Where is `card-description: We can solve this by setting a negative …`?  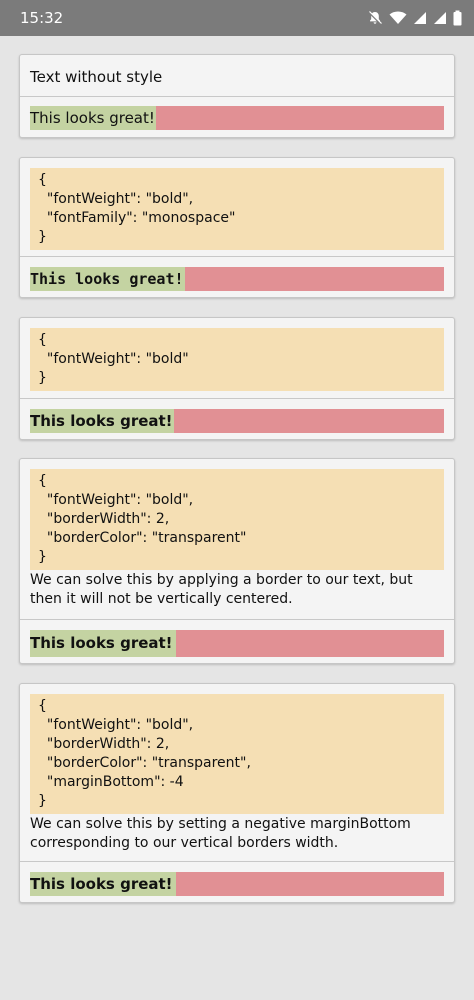
card-description: We can solve this by setting a negative … is located at coordinates (220, 833).